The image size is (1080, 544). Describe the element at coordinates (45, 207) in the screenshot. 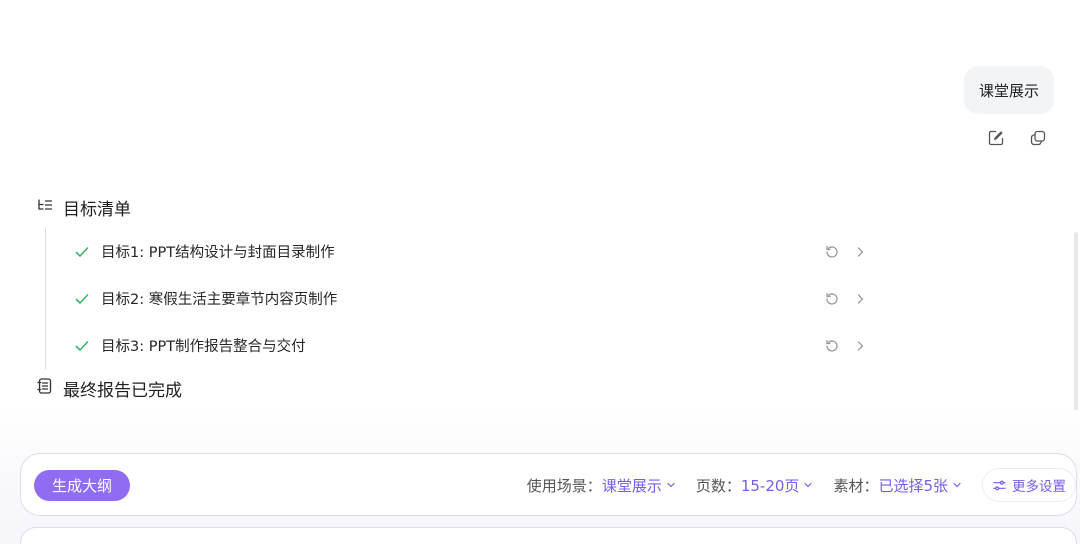

I see `checklist-icon` at that location.